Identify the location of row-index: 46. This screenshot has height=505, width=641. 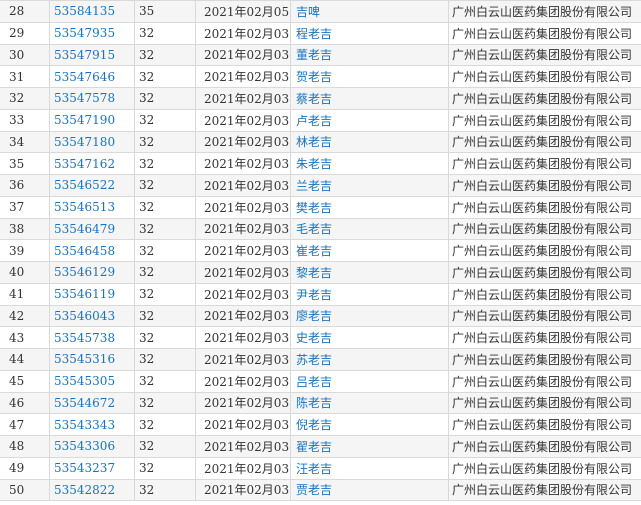
(25, 403).